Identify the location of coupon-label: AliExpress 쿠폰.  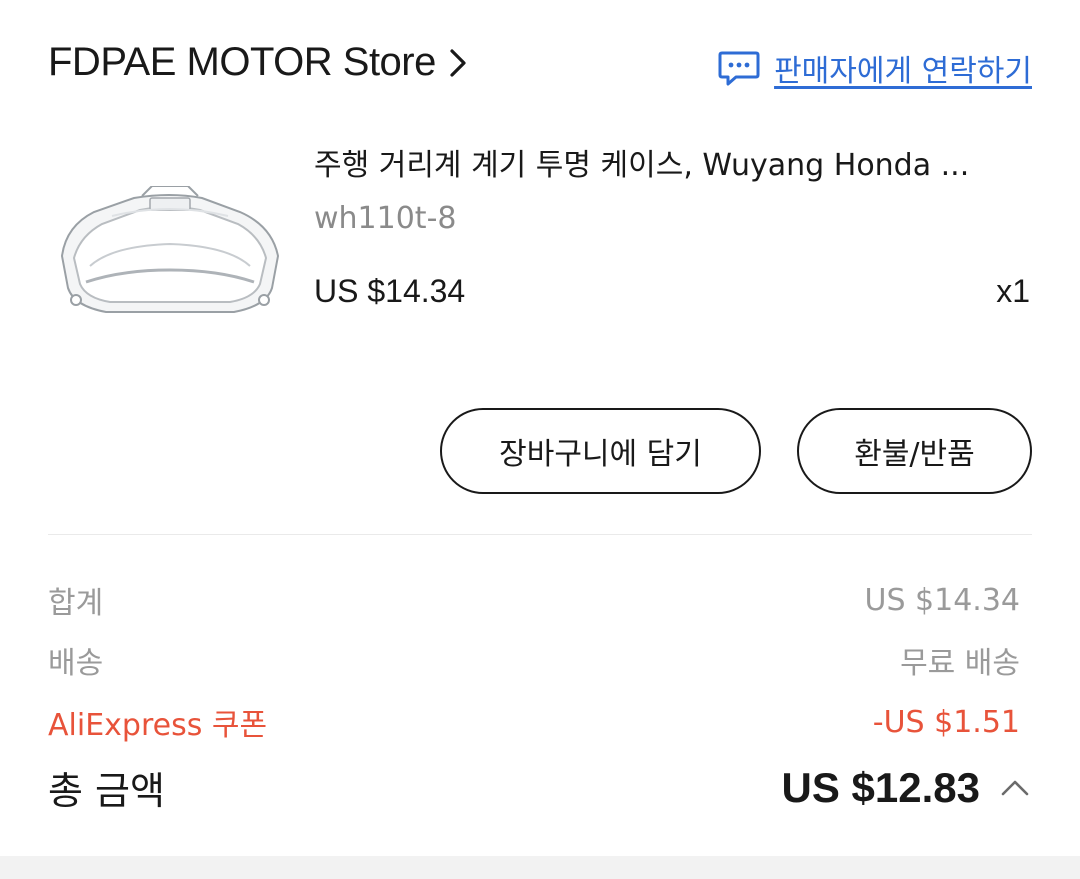
(158, 725).